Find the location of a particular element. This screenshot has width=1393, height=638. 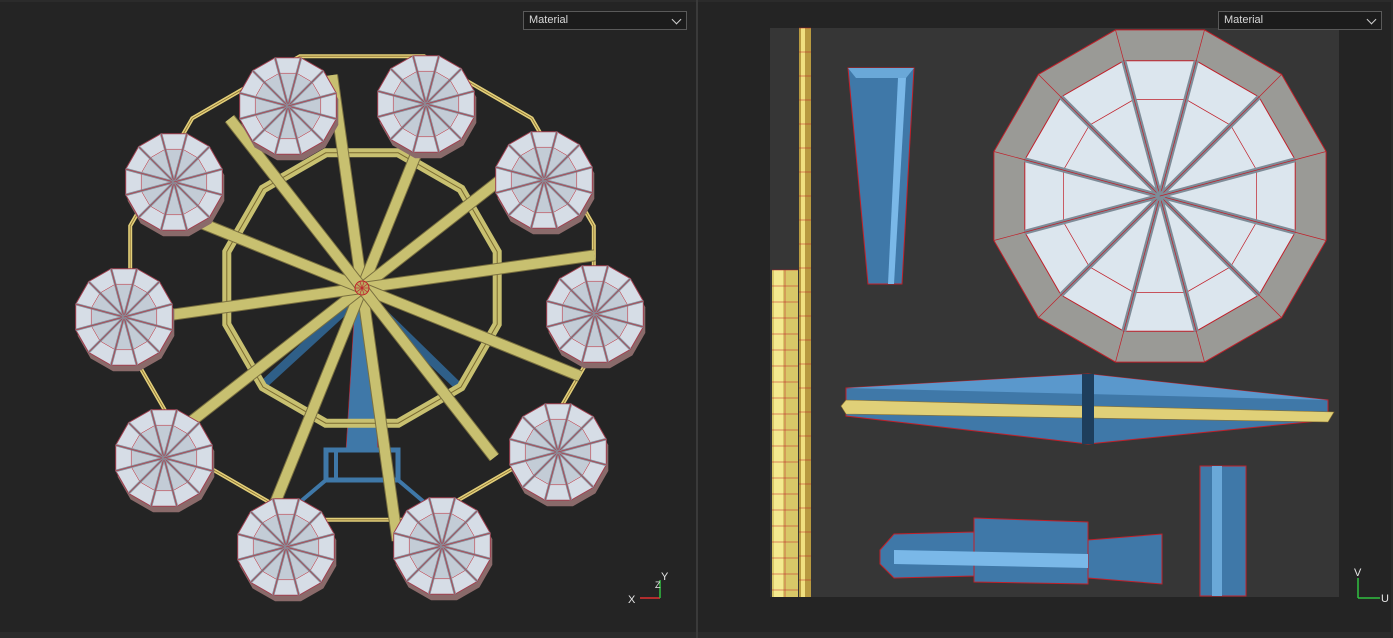

uv-island-brace-b is located at coordinates (1031, 551).